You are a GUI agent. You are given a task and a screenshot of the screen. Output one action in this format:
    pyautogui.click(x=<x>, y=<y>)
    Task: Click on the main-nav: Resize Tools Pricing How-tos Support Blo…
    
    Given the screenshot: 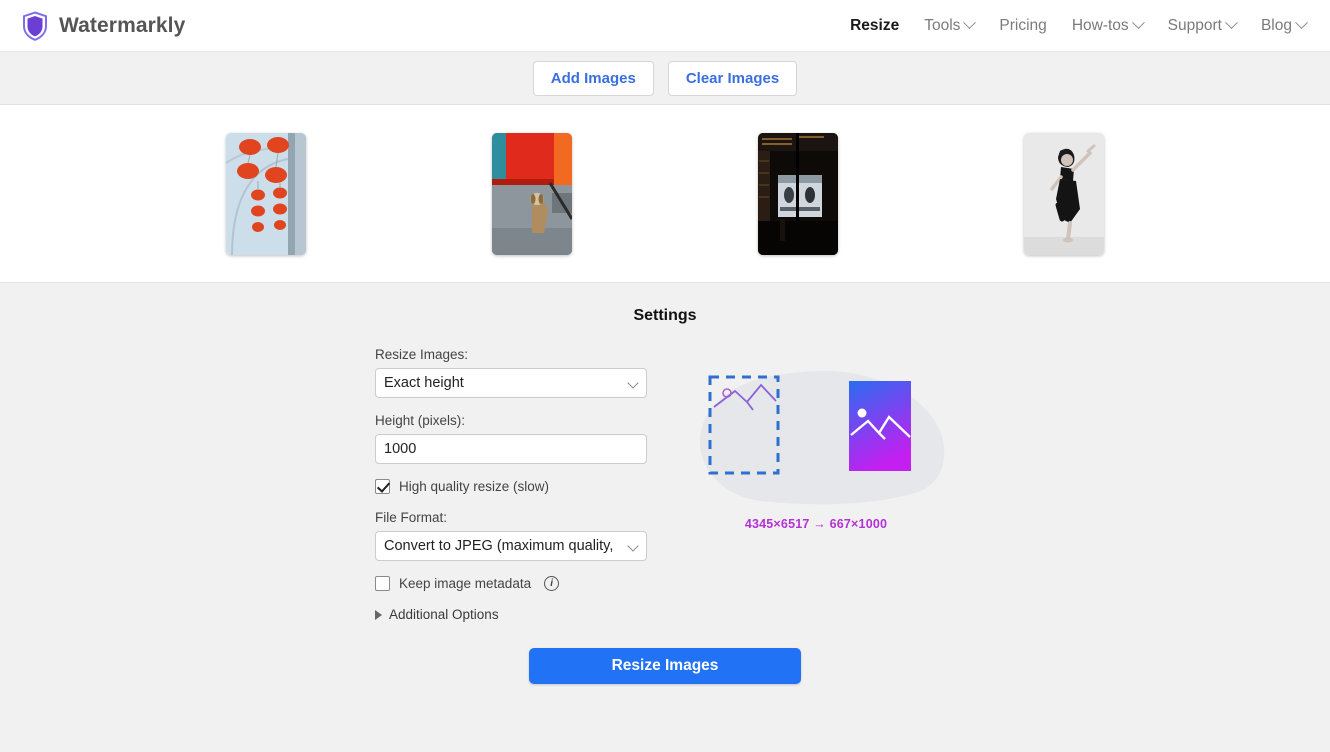 What is the action you would take?
    pyautogui.click(x=1079, y=25)
    